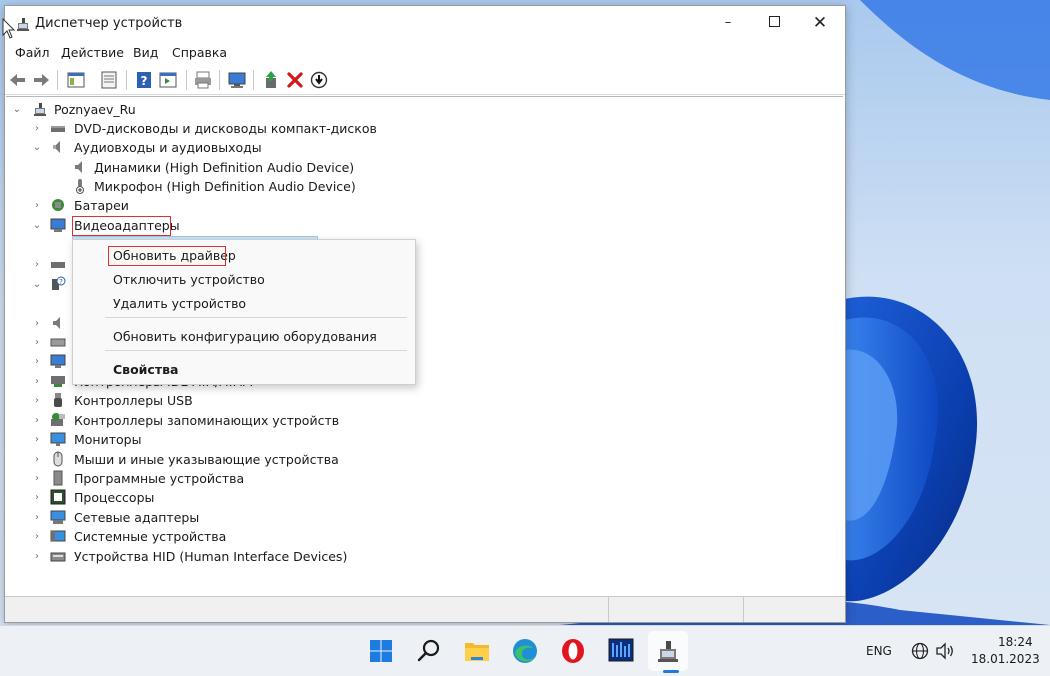 This screenshot has width=1050, height=676. Describe the element at coordinates (573, 651) in the screenshot. I see `opera-icon` at that location.